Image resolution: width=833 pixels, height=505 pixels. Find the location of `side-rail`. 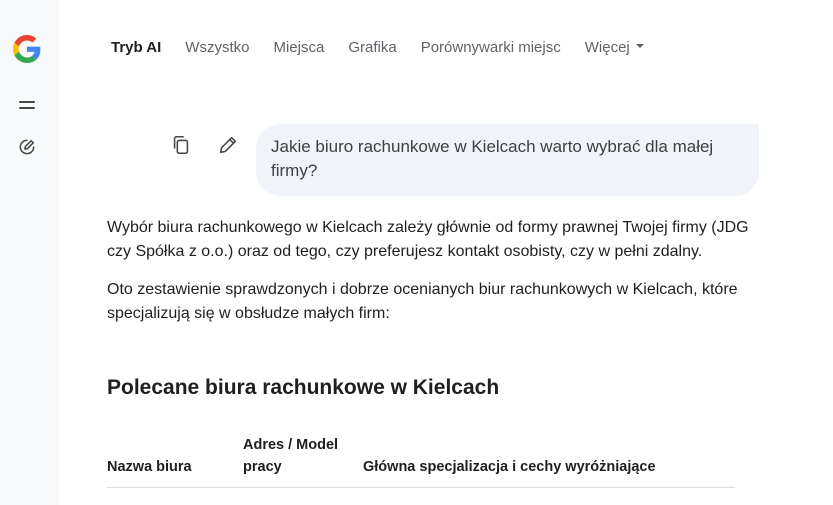

side-rail is located at coordinates (29, 252).